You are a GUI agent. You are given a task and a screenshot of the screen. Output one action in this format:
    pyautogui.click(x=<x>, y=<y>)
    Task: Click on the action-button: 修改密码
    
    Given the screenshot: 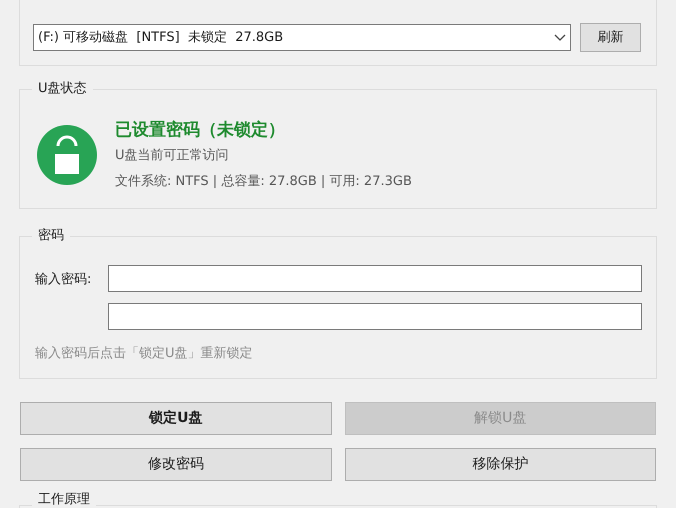 What is the action you would take?
    pyautogui.click(x=176, y=464)
    